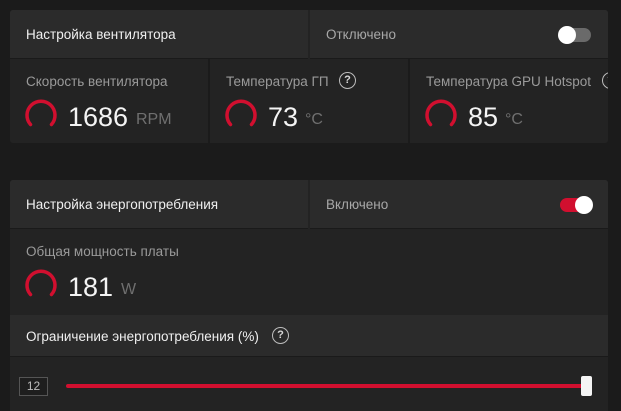 The height and width of the screenshot is (411, 621). Describe the element at coordinates (97, 81) in the screenshot. I see `fan-speed-label: Скорость вентилятора` at that location.